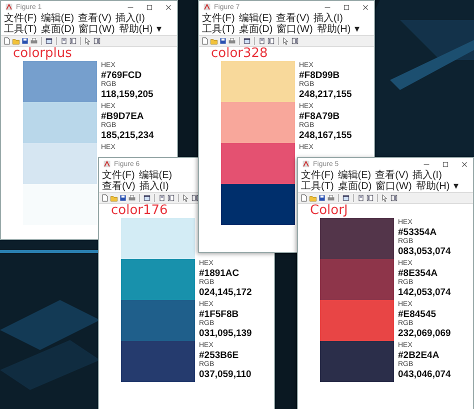 Image resolution: width=474 pixels, height=409 pixels. What do you see at coordinates (320, 116) in the screenshot?
I see `hex-value: #F8A79B` at bounding box center [320, 116].